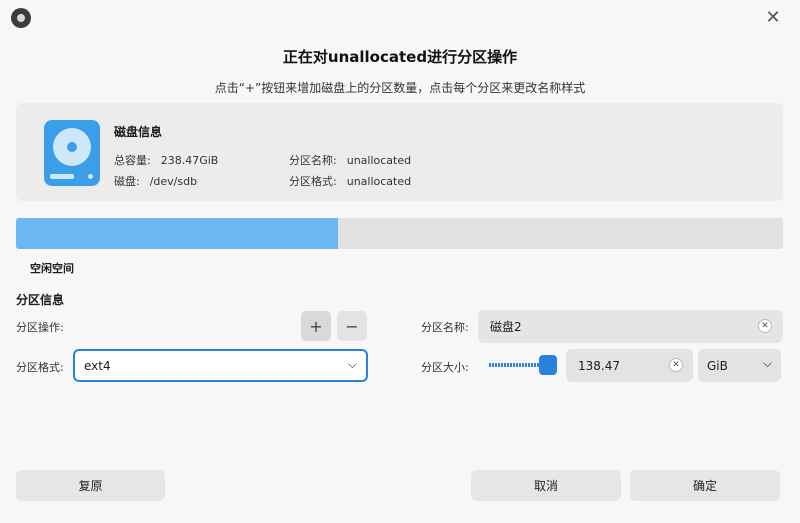 Image resolution: width=800 pixels, height=523 pixels. I want to click on partition-format-info-label: 分区格式:, so click(313, 181).